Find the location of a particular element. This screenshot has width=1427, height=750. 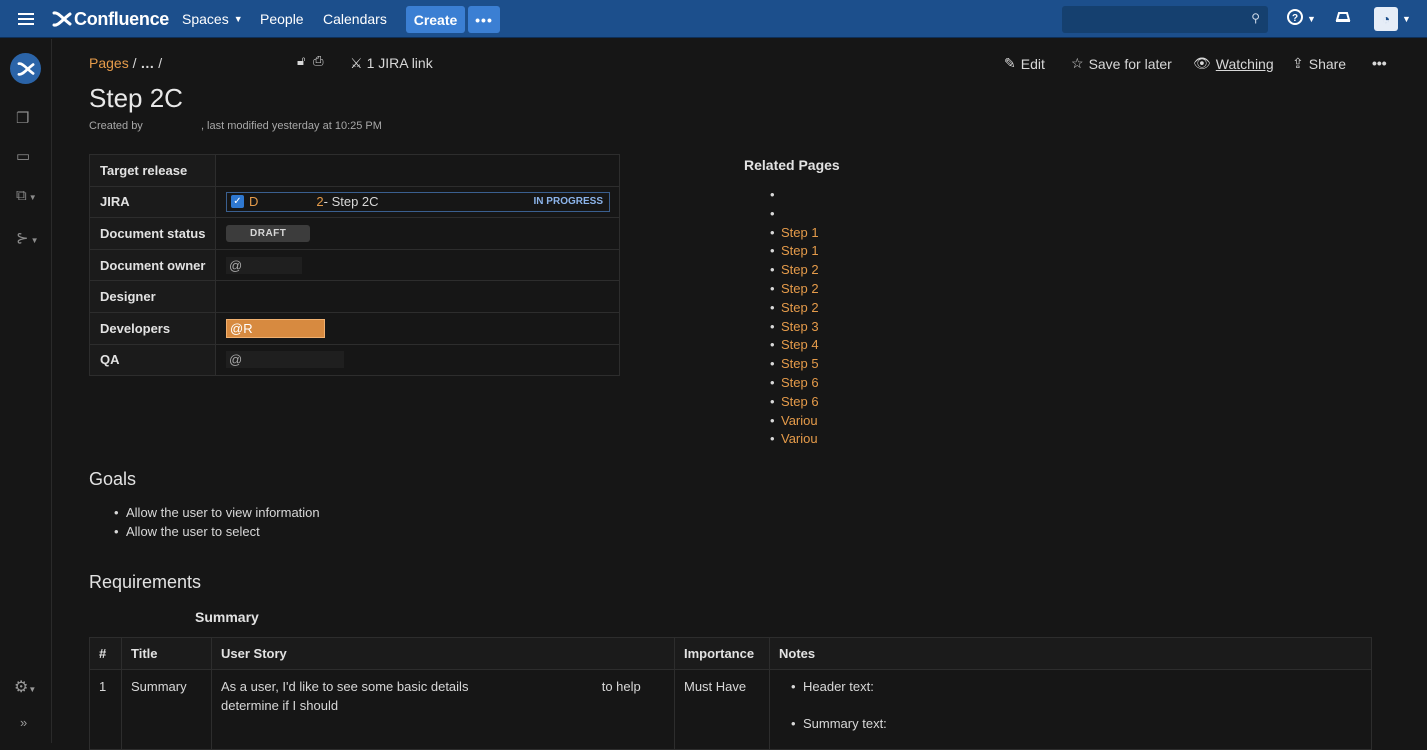

user-story-text: determine if I should is located at coordinates (280, 705).